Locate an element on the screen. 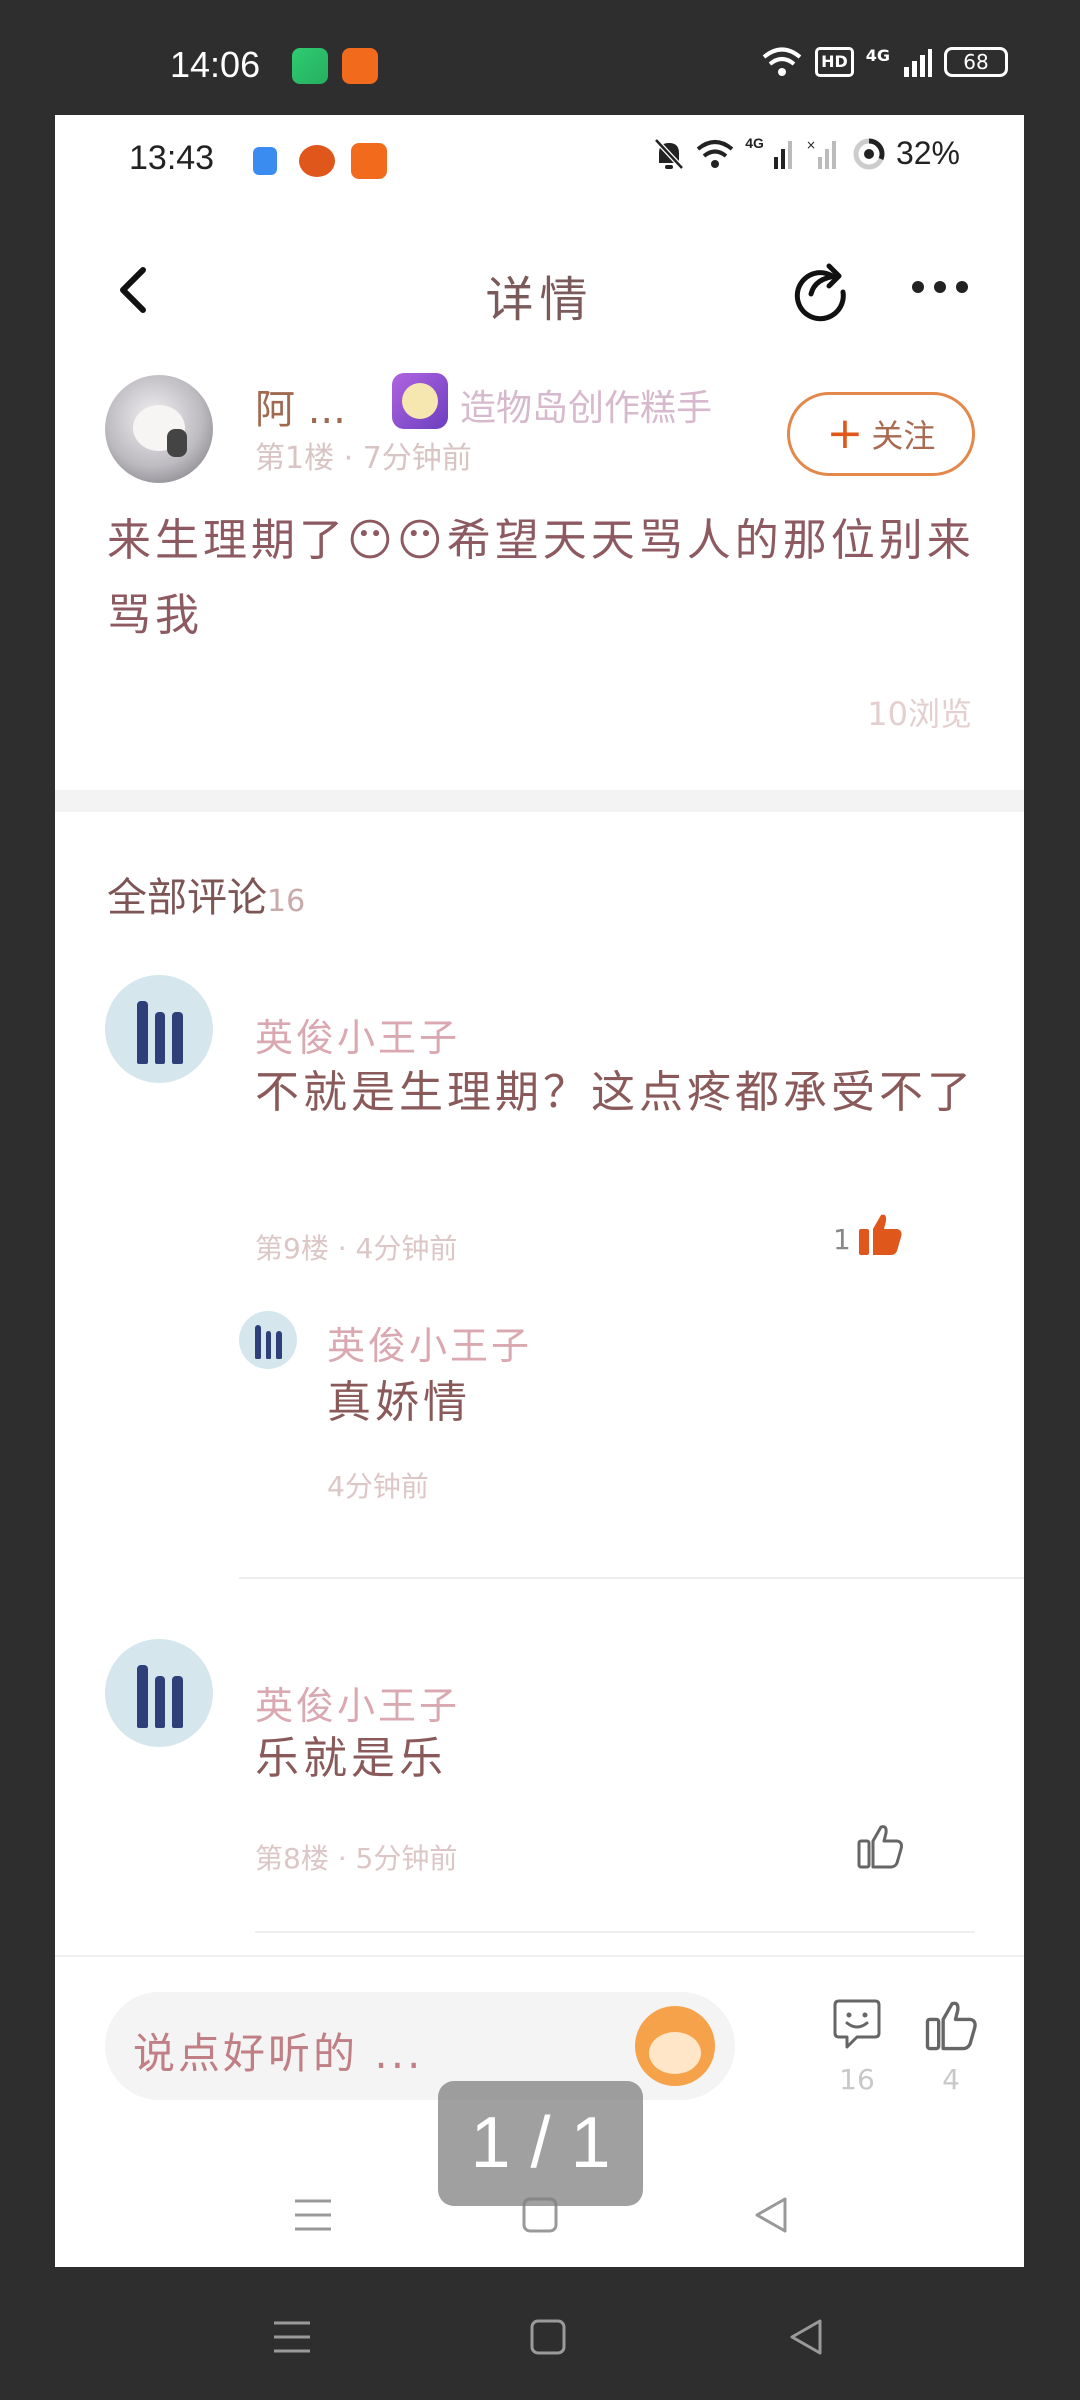 This screenshot has width=1080, height=2400. emoji-icon is located at coordinates (675, 2046).